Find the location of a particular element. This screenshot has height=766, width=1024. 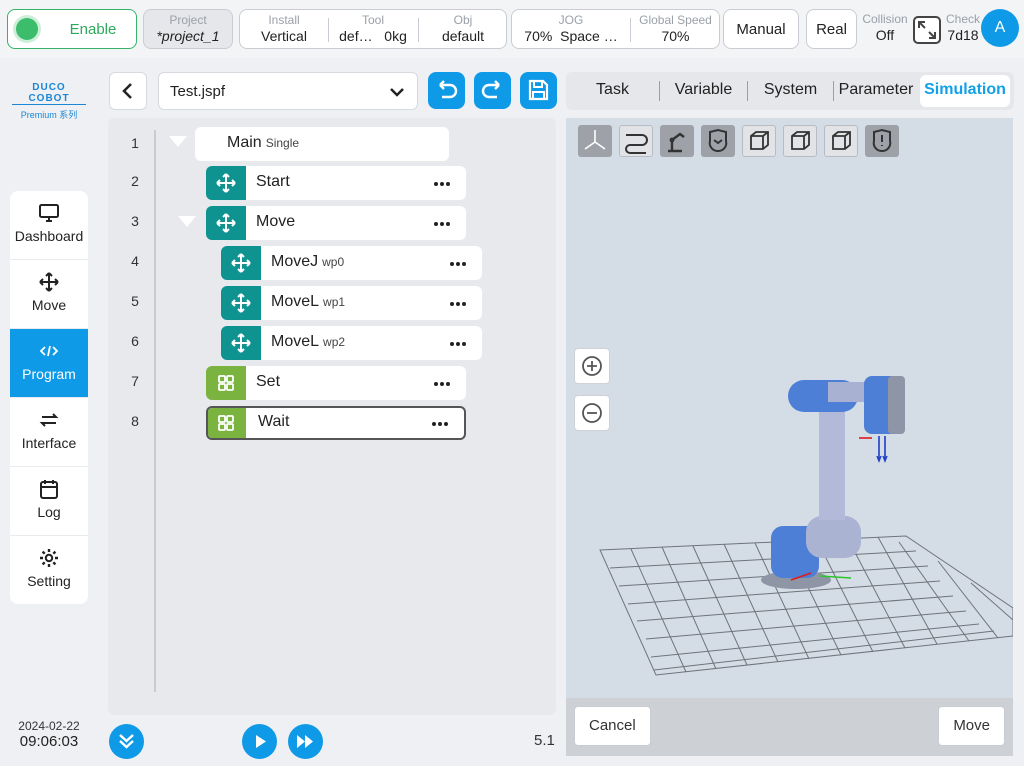

main-node: Main Single is located at coordinates (322, 144).